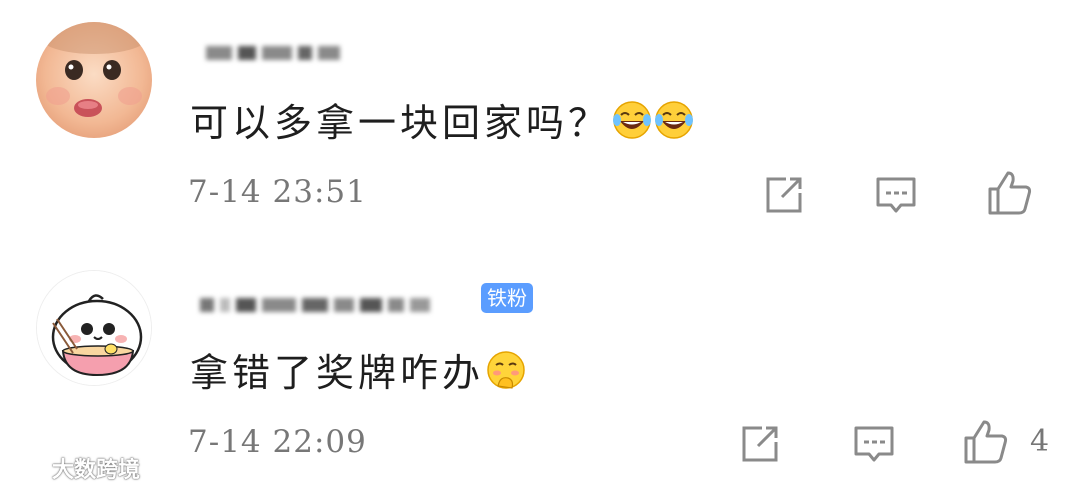  I want to click on comment-text-row: 拿错了奖牌咋办, so click(358, 369).